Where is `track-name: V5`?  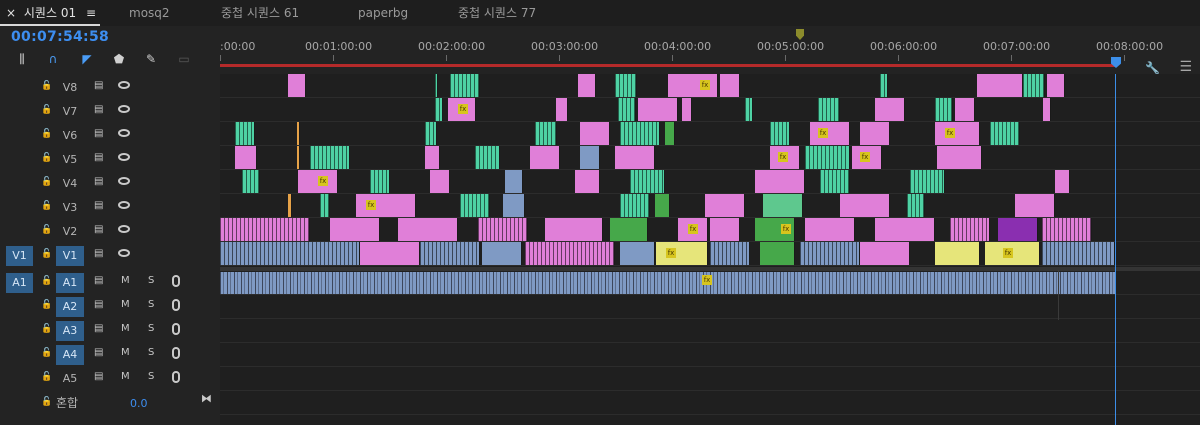
track-name: V5 is located at coordinates (70, 160).